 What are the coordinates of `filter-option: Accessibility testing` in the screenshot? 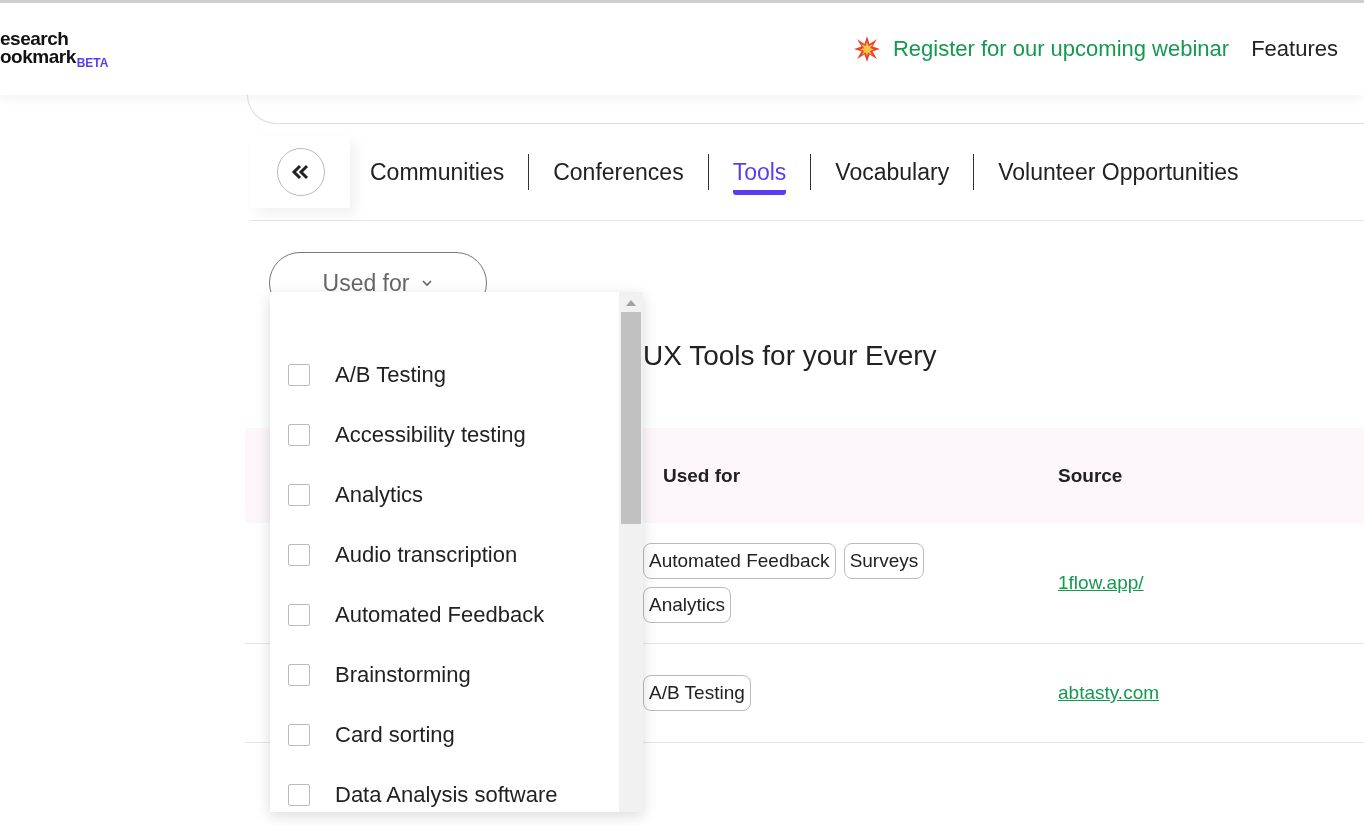 It's located at (444, 435).